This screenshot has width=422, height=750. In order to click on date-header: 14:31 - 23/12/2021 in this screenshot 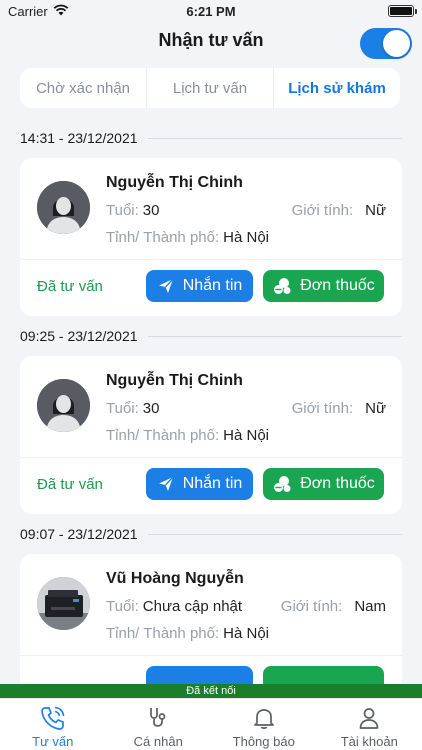, I will do `click(211, 138)`.